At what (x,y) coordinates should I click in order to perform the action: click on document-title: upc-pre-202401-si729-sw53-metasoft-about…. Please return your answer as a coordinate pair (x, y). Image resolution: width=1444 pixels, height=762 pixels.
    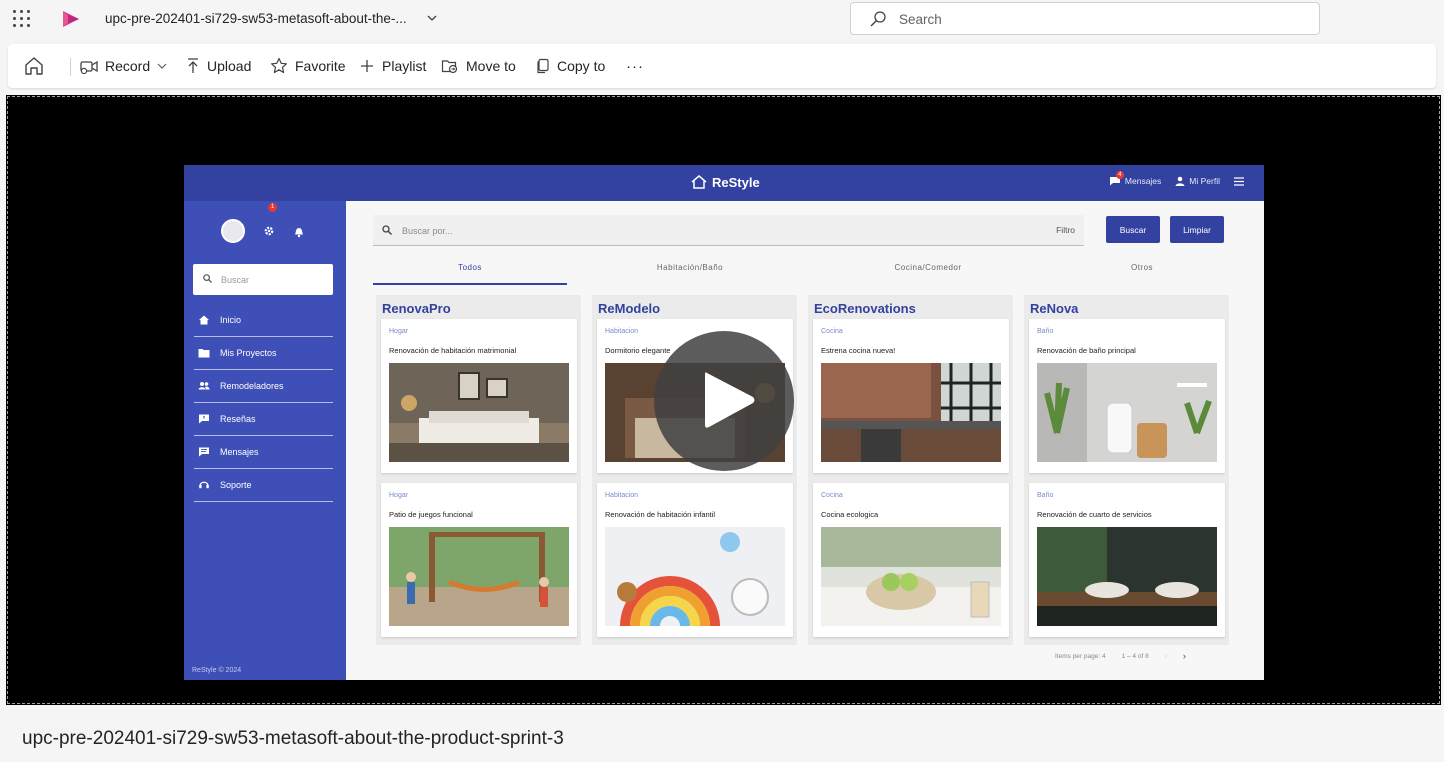
    Looking at the image, I should click on (256, 18).